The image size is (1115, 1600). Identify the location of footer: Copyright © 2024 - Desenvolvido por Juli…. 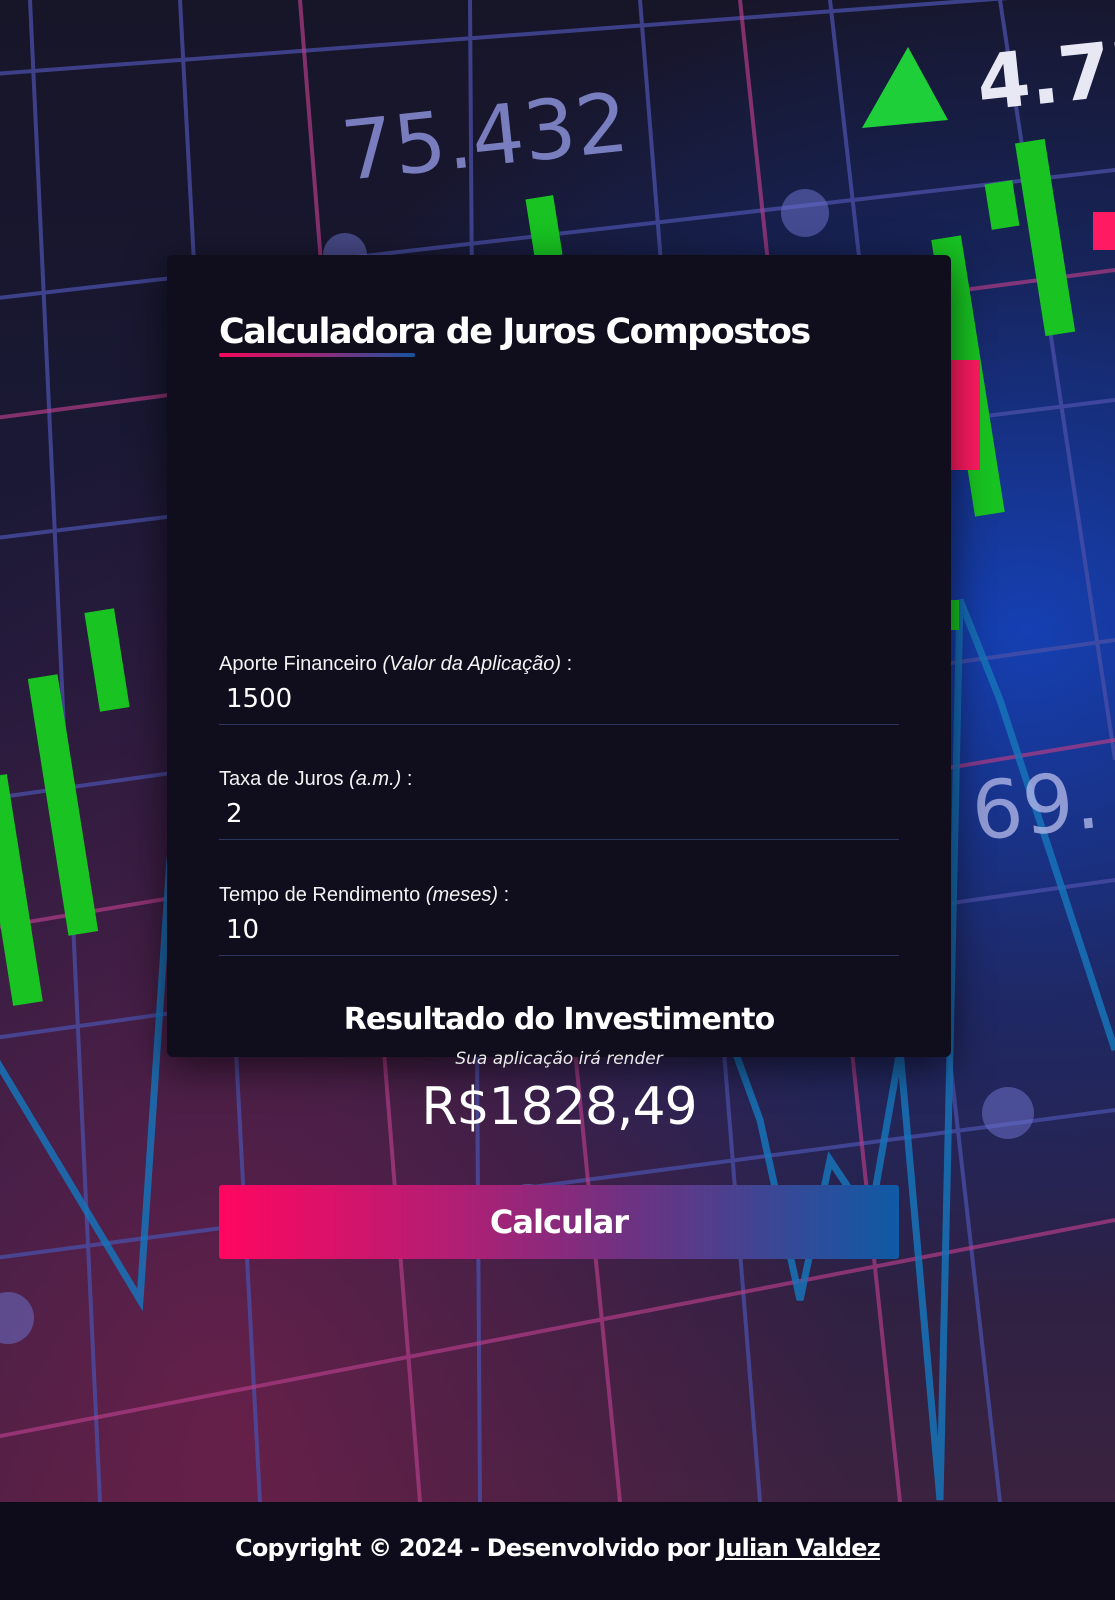
(557, 1551).